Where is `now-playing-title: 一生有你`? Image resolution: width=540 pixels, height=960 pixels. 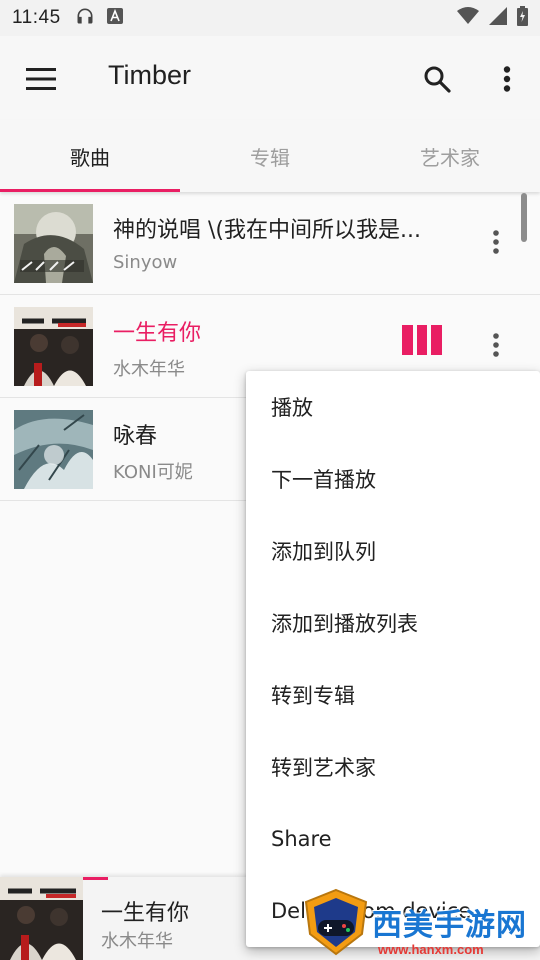 now-playing-title: 一生有你 is located at coordinates (145, 913).